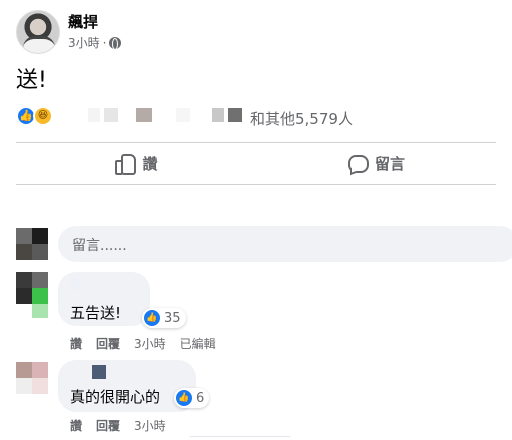  I want to click on haha-icon: 😆, so click(43, 116).